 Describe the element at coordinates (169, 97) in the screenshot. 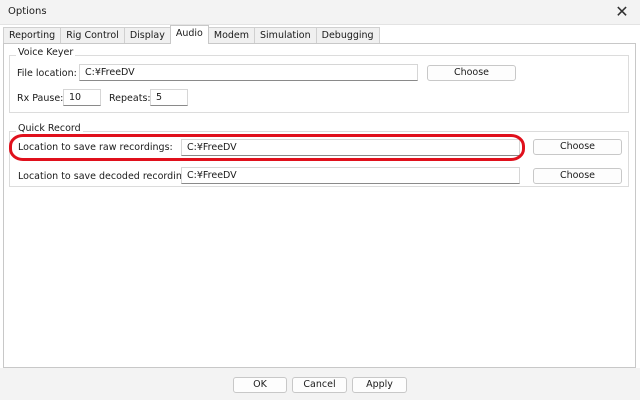

I see `repeats-field: 5` at that location.